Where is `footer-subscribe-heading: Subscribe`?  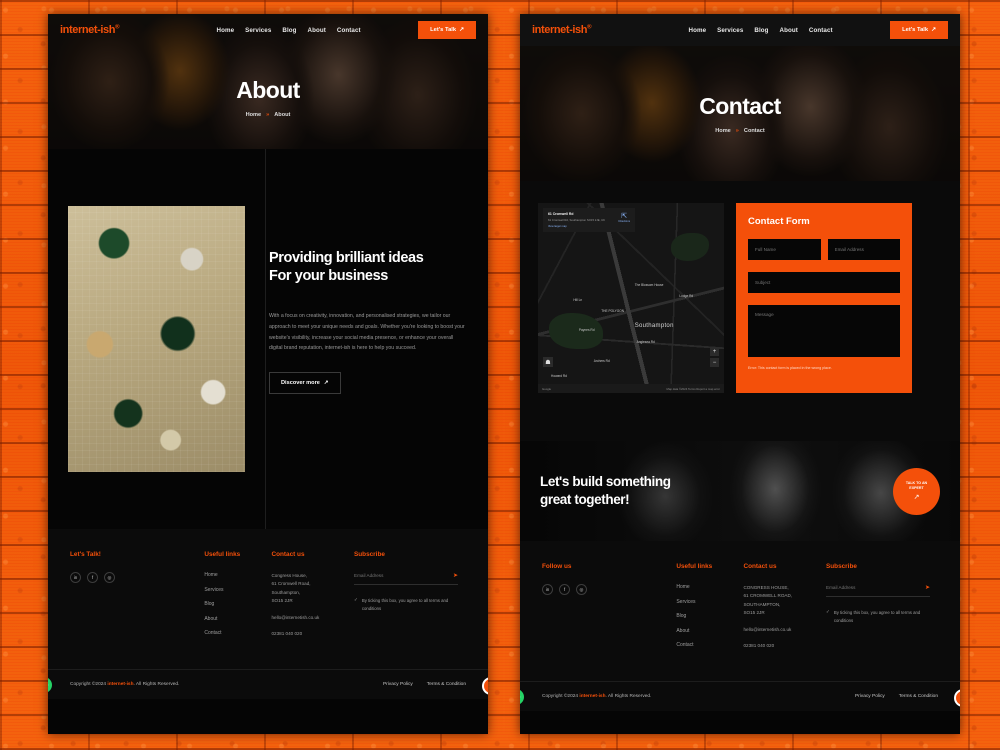 footer-subscribe-heading: Subscribe is located at coordinates (369, 554).